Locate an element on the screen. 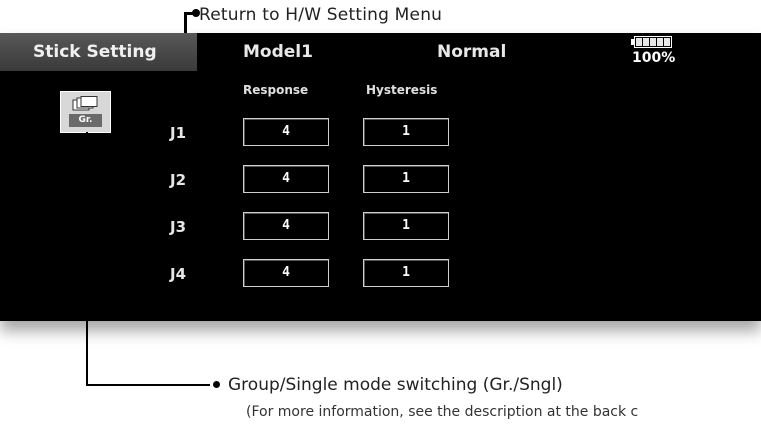 This screenshot has width=761, height=429. title-tab-button: Stick Setting is located at coordinates (98, 52).